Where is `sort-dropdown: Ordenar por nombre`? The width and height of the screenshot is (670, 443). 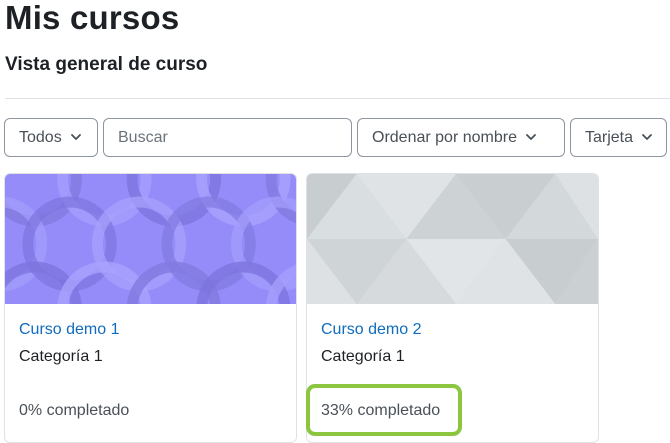 sort-dropdown: Ordenar por nombre is located at coordinates (461, 137).